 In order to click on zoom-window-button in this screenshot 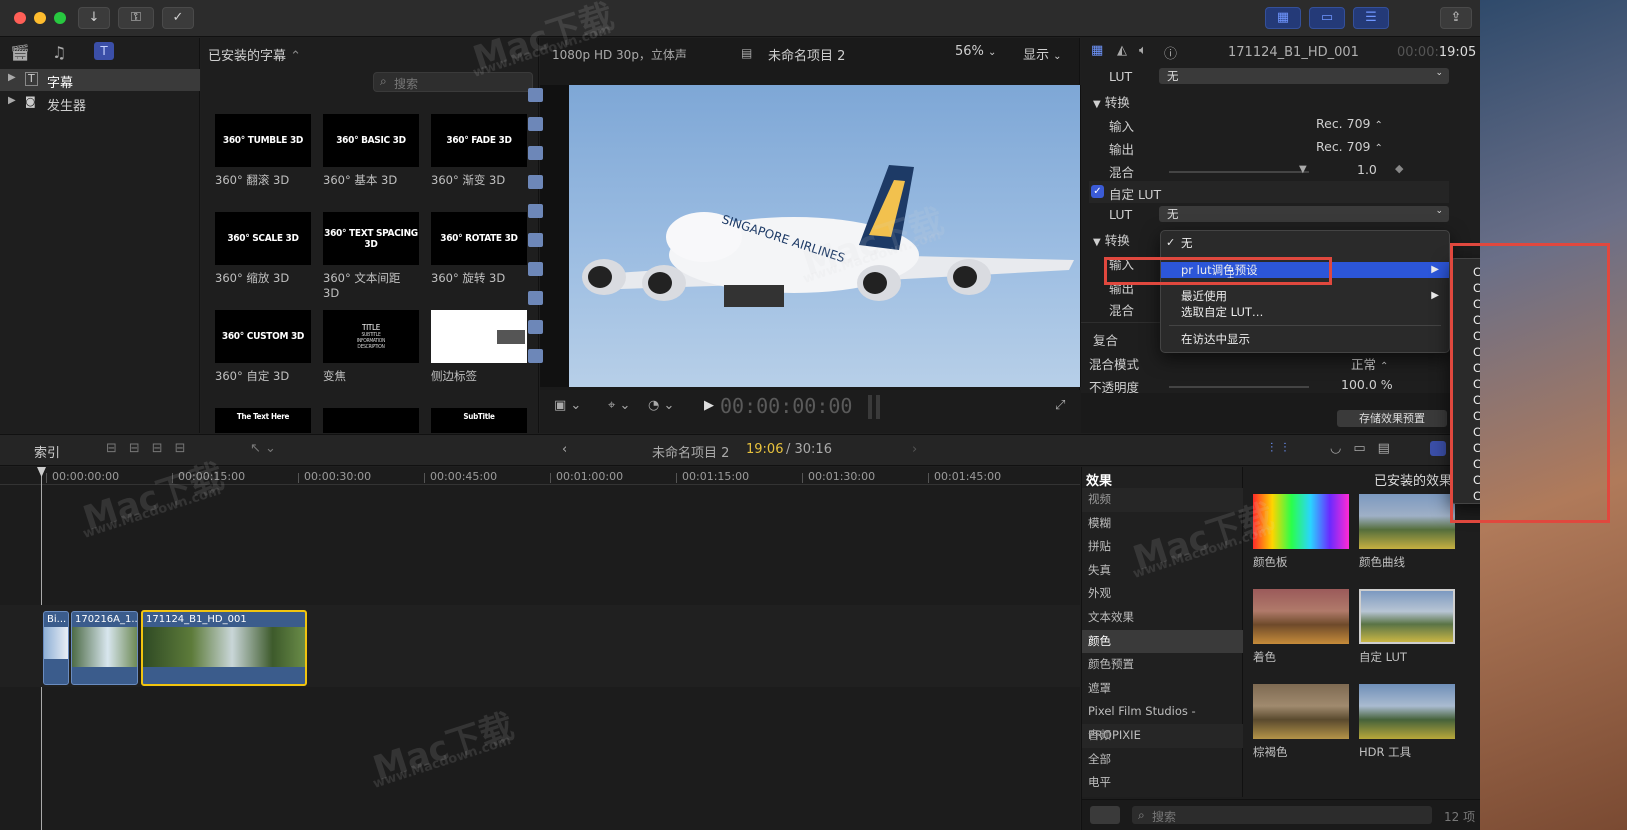, I will do `click(60, 18)`.